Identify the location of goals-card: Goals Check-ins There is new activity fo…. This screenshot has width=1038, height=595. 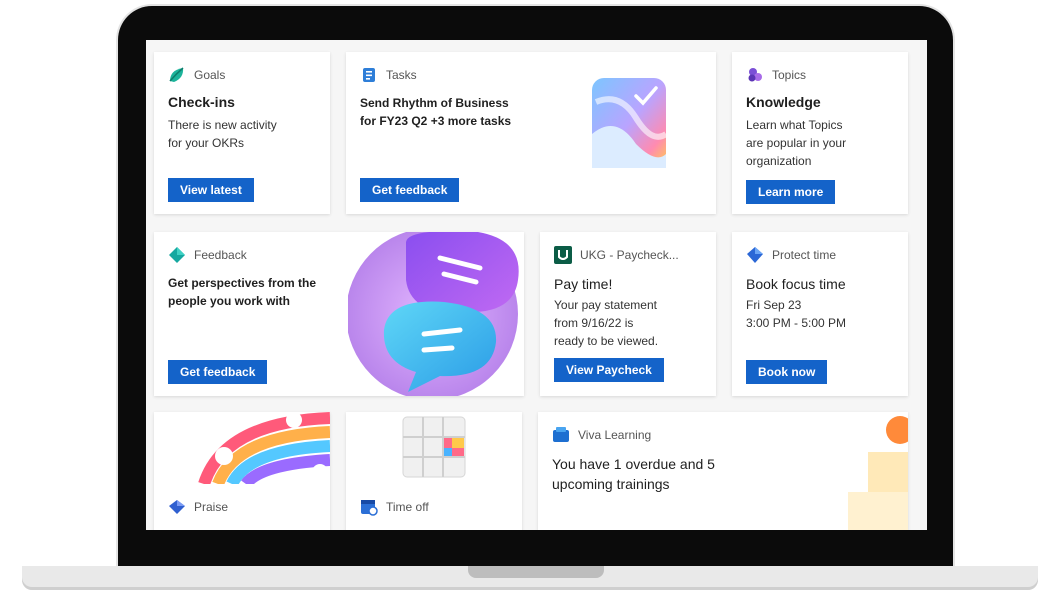
(242, 133).